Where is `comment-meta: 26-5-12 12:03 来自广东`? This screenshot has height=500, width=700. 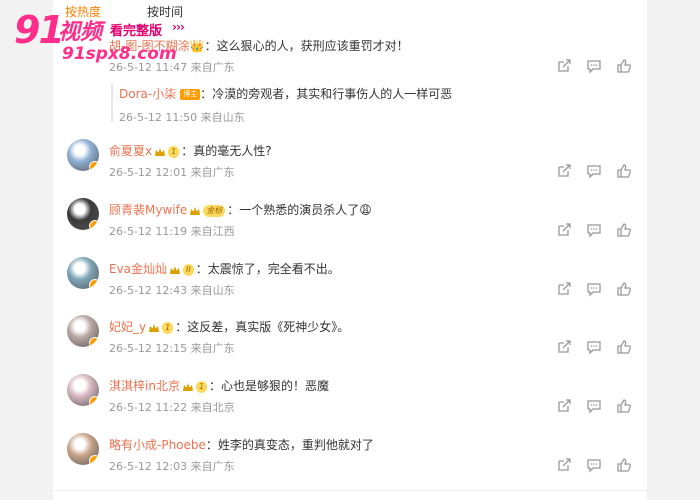
comment-meta: 26-5-12 12:03 来自广东 is located at coordinates (172, 466).